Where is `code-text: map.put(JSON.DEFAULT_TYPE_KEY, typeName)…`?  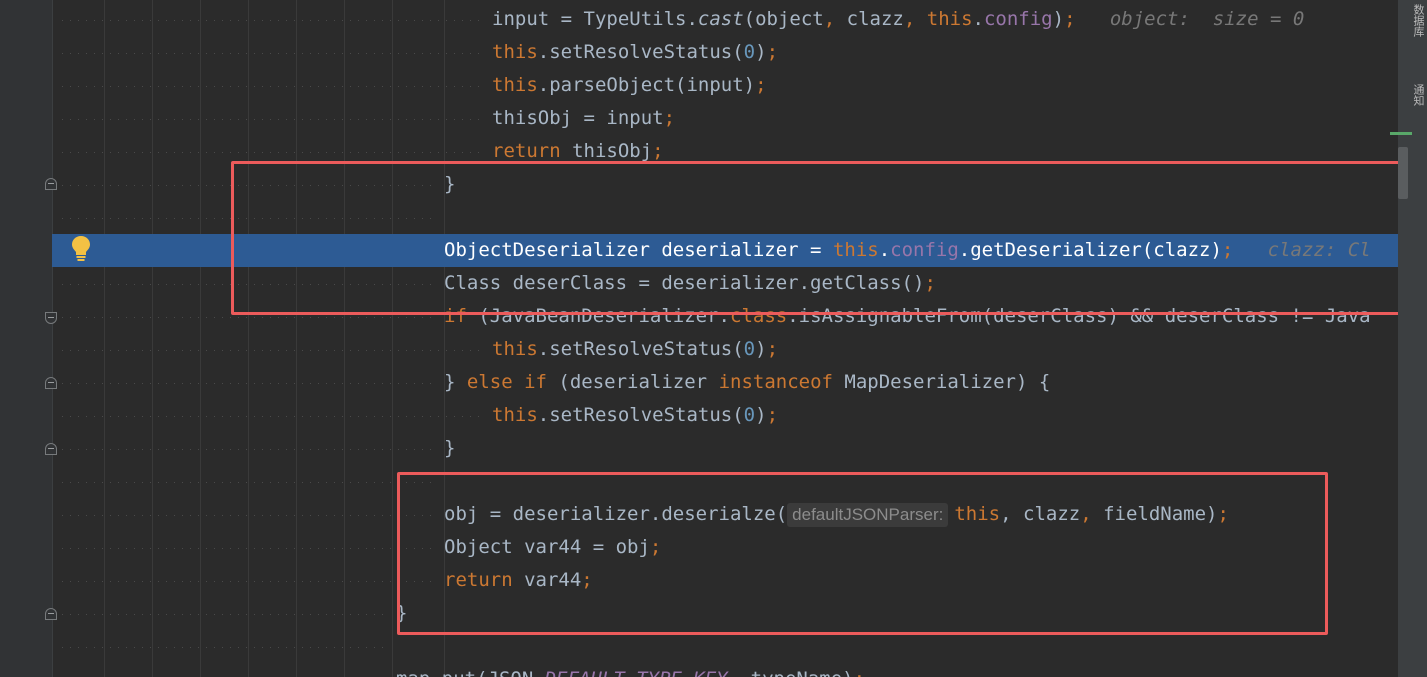
code-text: map.put(JSON.DEFAULT_TYPE_KEY, typeName)… is located at coordinates (630, 670).